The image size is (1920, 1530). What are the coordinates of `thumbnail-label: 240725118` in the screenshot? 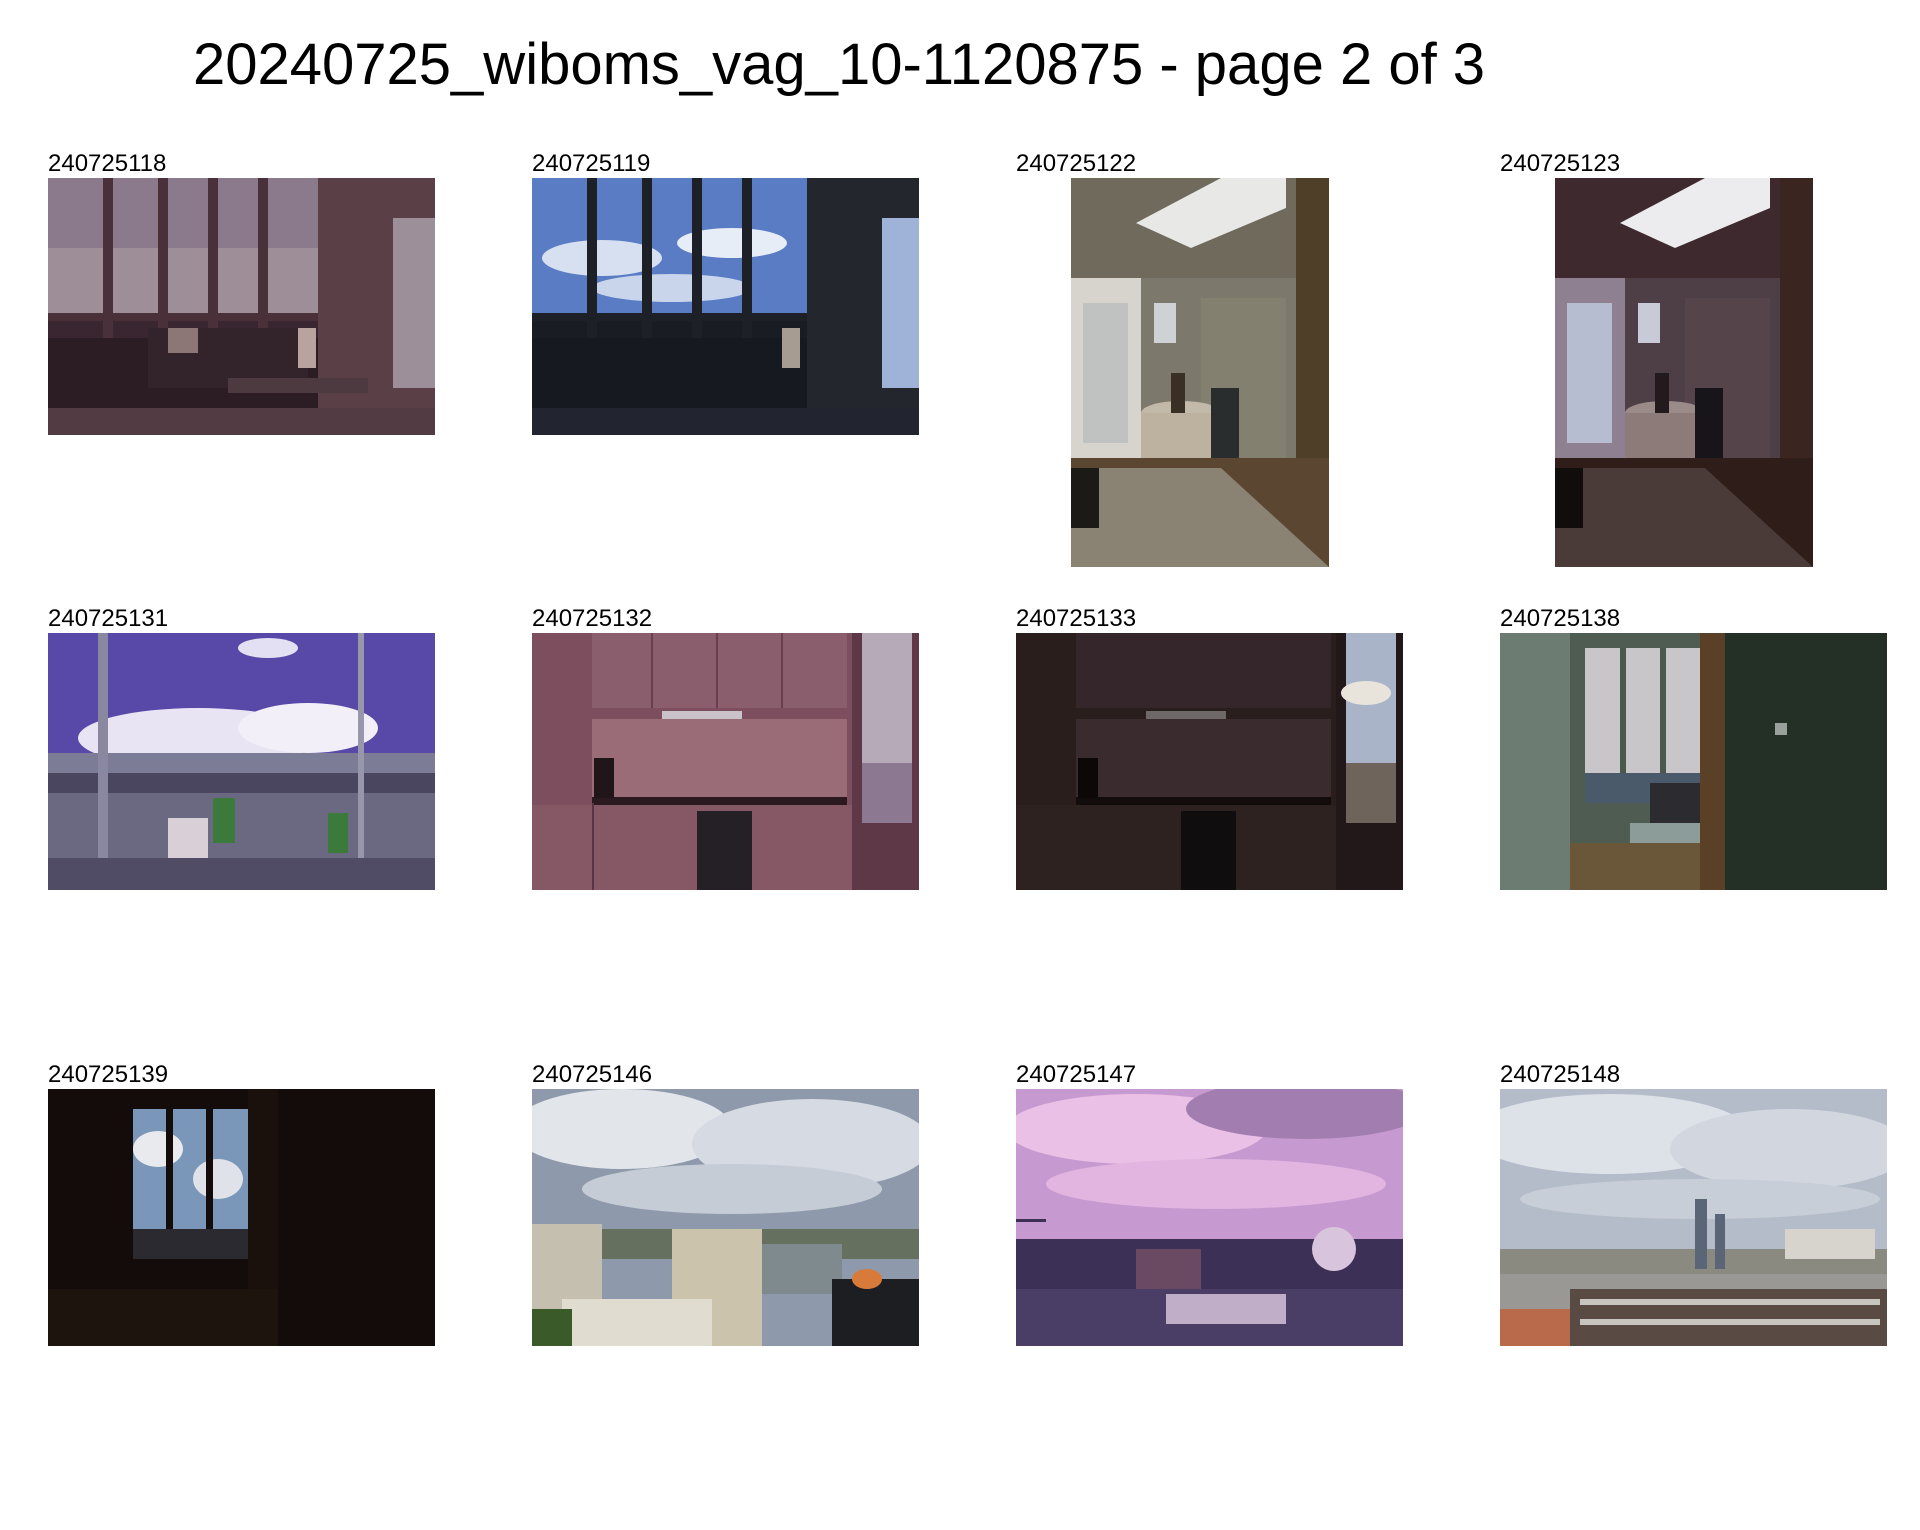 It's located at (107, 163).